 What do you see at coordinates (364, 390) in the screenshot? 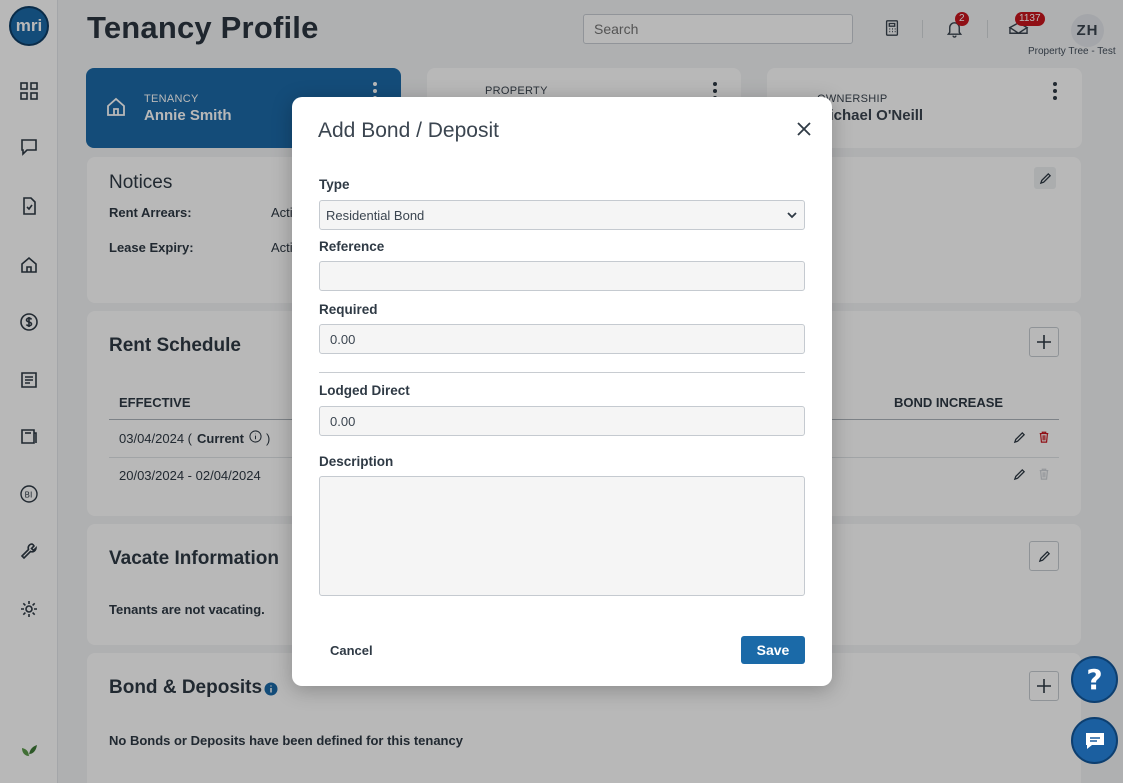
I see `lodged-direct-label: Lodged Direct` at bounding box center [364, 390].